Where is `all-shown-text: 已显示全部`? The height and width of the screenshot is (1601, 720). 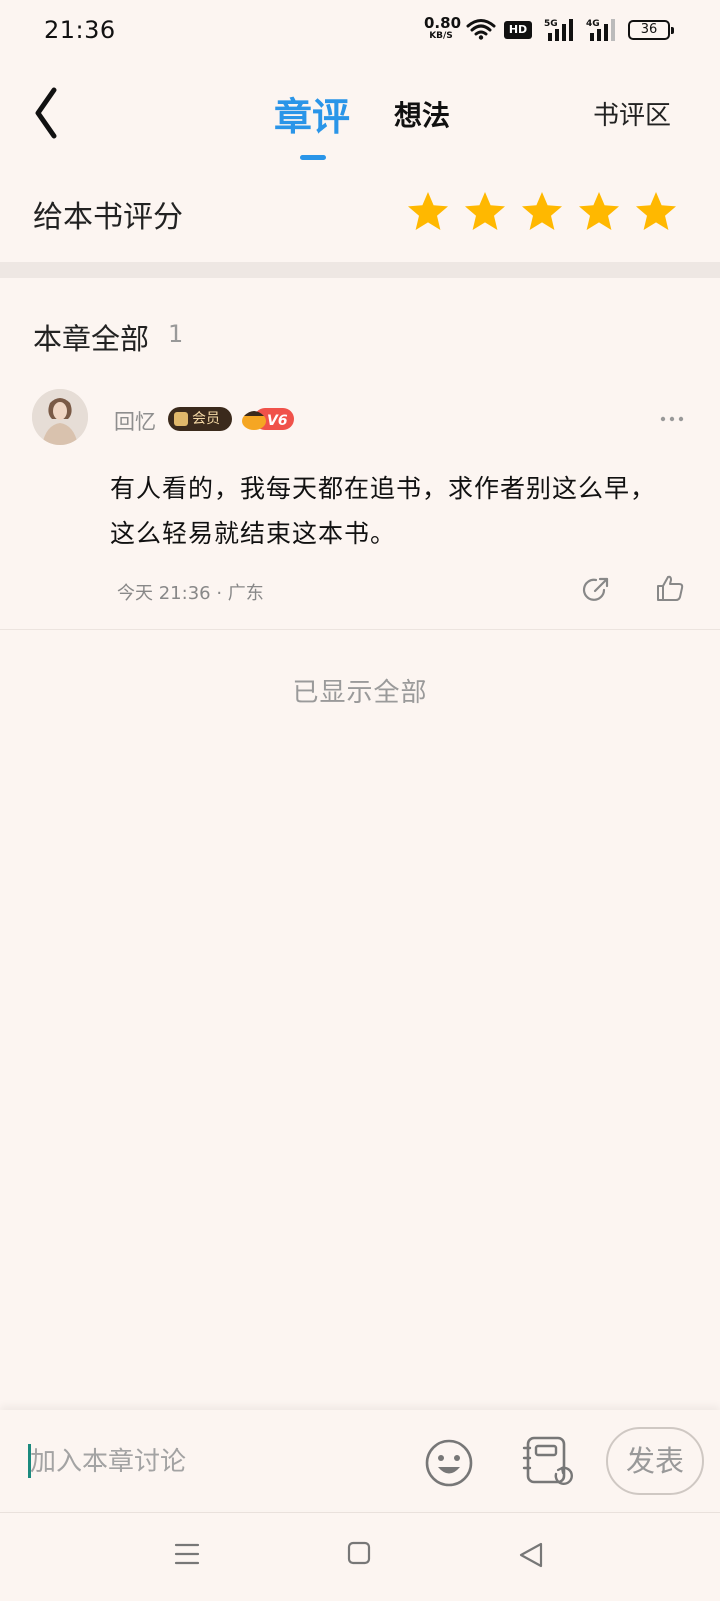
all-shown-text: 已显示全部 is located at coordinates (360, 693).